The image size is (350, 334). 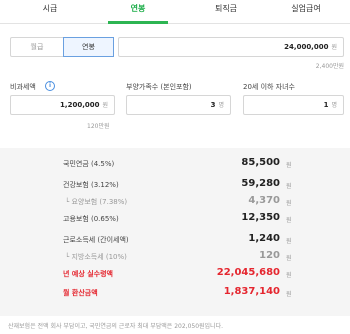 What do you see at coordinates (98, 126) in the screenshot?
I see `nontax-hint: 120만원` at bounding box center [98, 126].